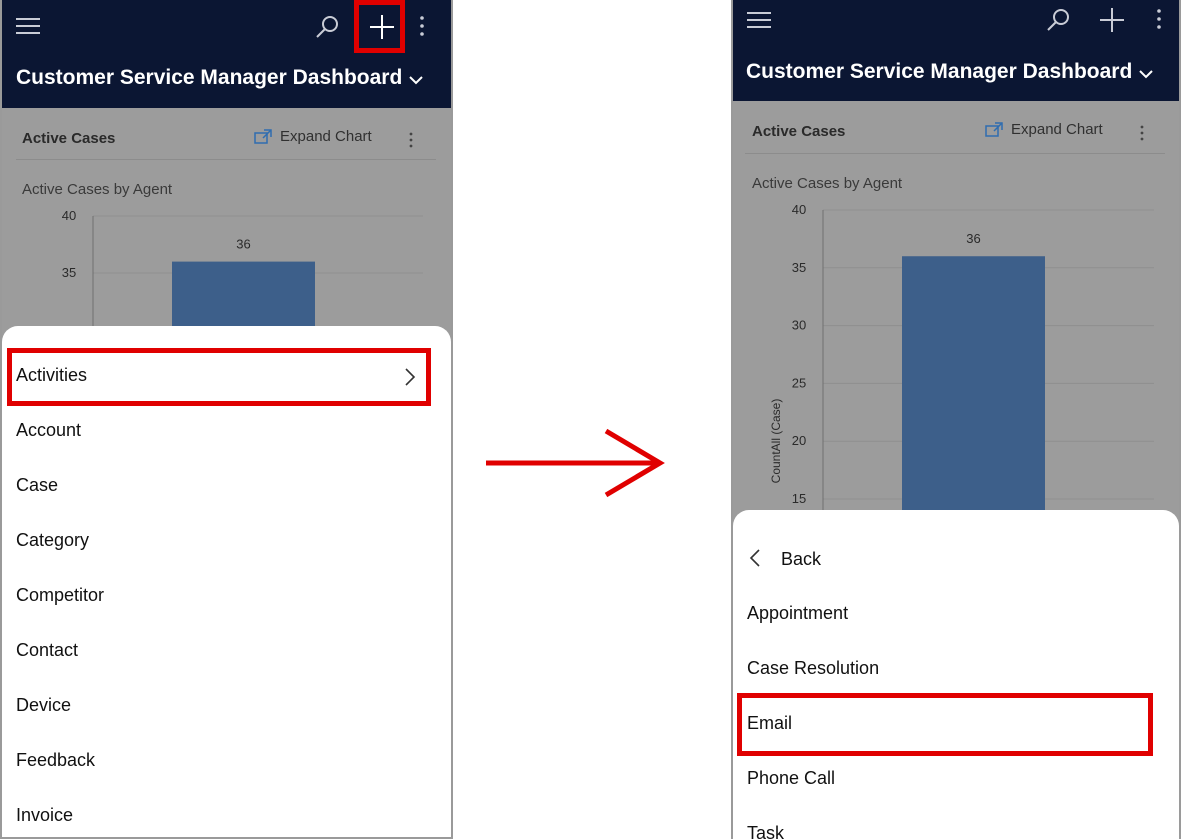 This screenshot has width=1183, height=839. Describe the element at coordinates (755, 558) in the screenshot. I see `chevron-left-icon` at that location.